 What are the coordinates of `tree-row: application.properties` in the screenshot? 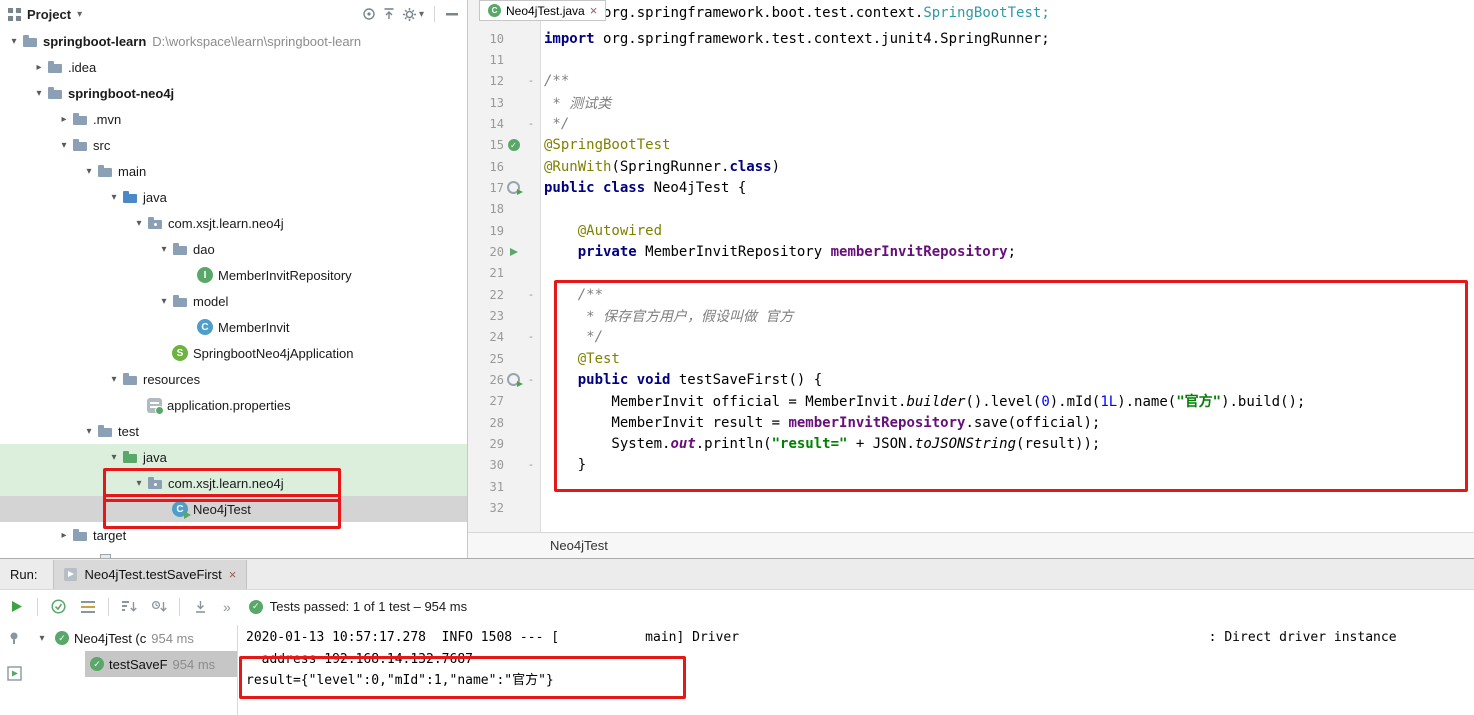 It's located at (233, 405).